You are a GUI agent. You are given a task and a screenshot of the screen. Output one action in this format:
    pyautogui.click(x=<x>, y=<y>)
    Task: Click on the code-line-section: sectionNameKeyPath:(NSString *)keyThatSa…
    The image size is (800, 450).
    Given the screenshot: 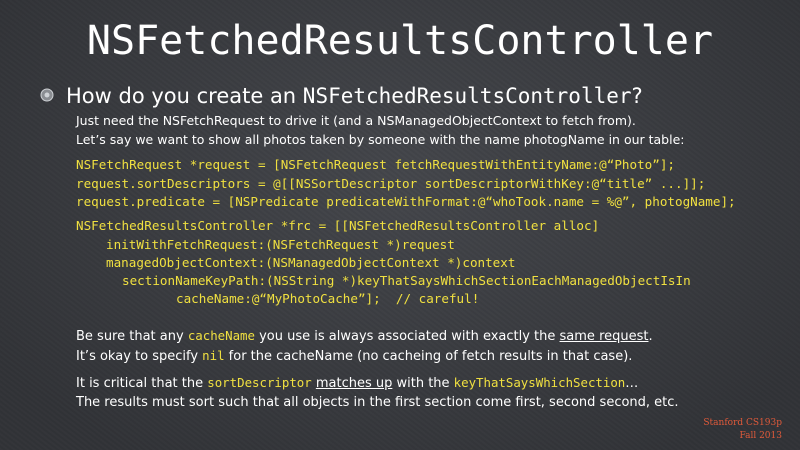 What is the action you would take?
    pyautogui.click(x=406, y=280)
    